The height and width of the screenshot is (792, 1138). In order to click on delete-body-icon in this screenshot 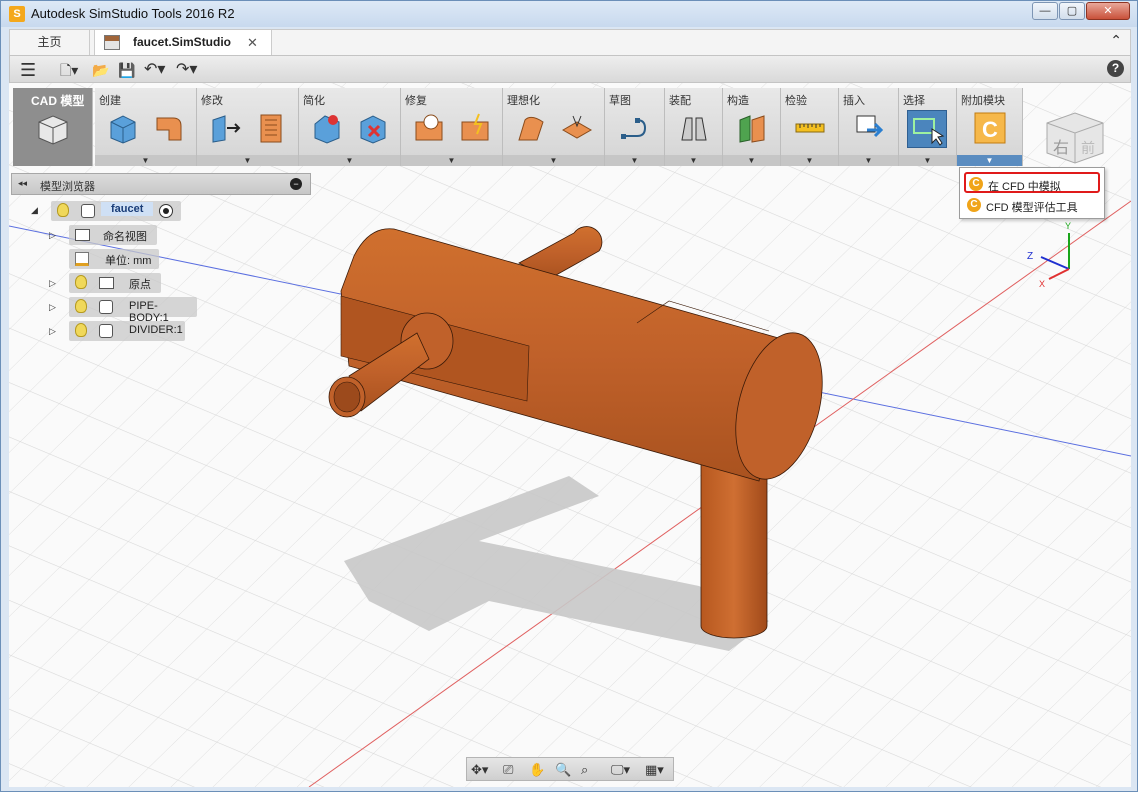, I will do `click(373, 128)`.